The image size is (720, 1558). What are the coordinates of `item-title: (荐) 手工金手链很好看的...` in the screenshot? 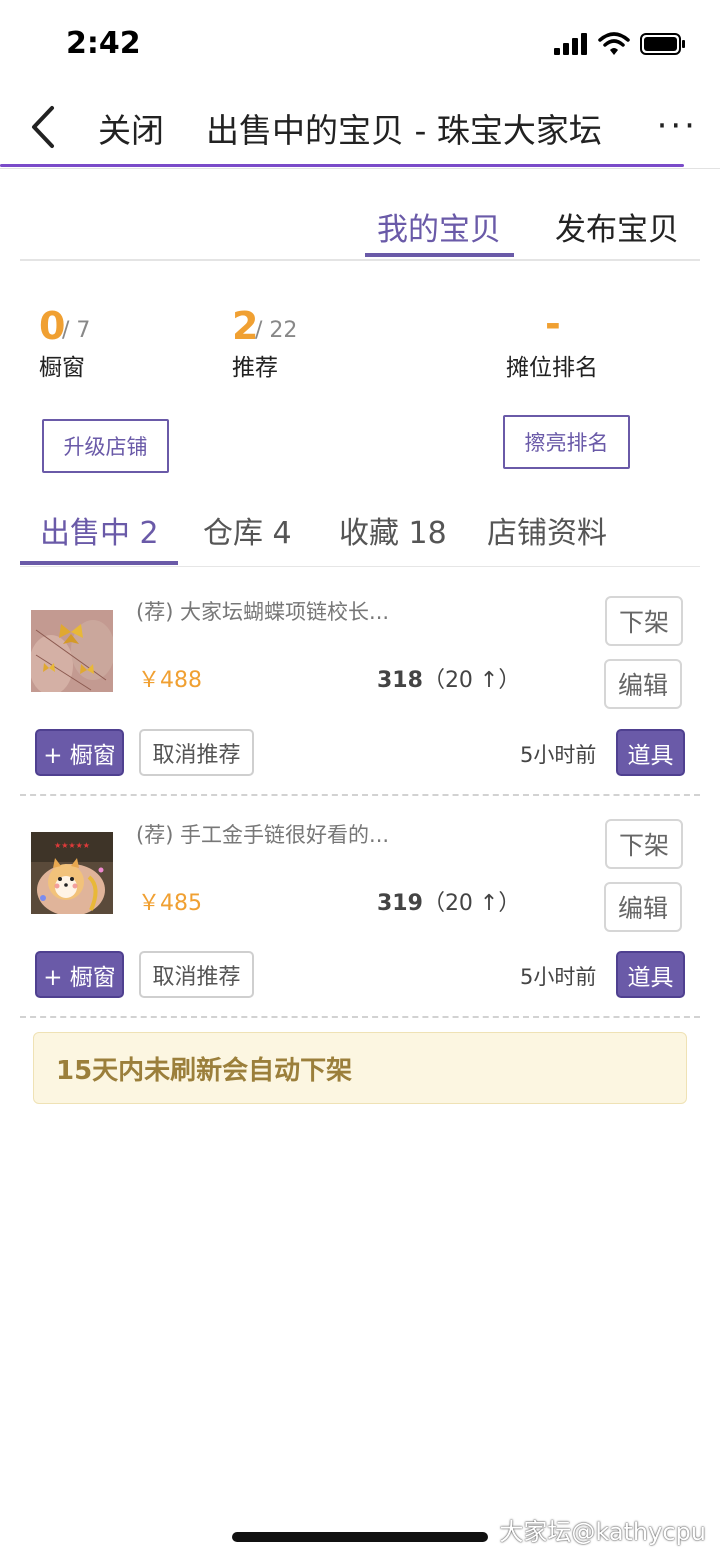 It's located at (262, 834).